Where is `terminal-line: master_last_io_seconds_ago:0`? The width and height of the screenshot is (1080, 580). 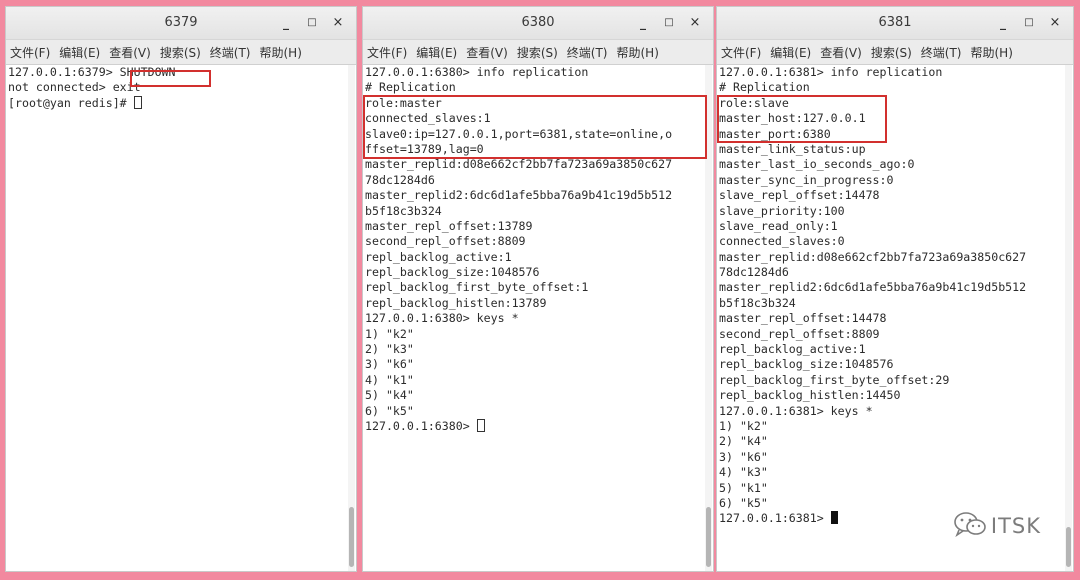 terminal-line: master_last_io_seconds_ago:0 is located at coordinates (891, 164).